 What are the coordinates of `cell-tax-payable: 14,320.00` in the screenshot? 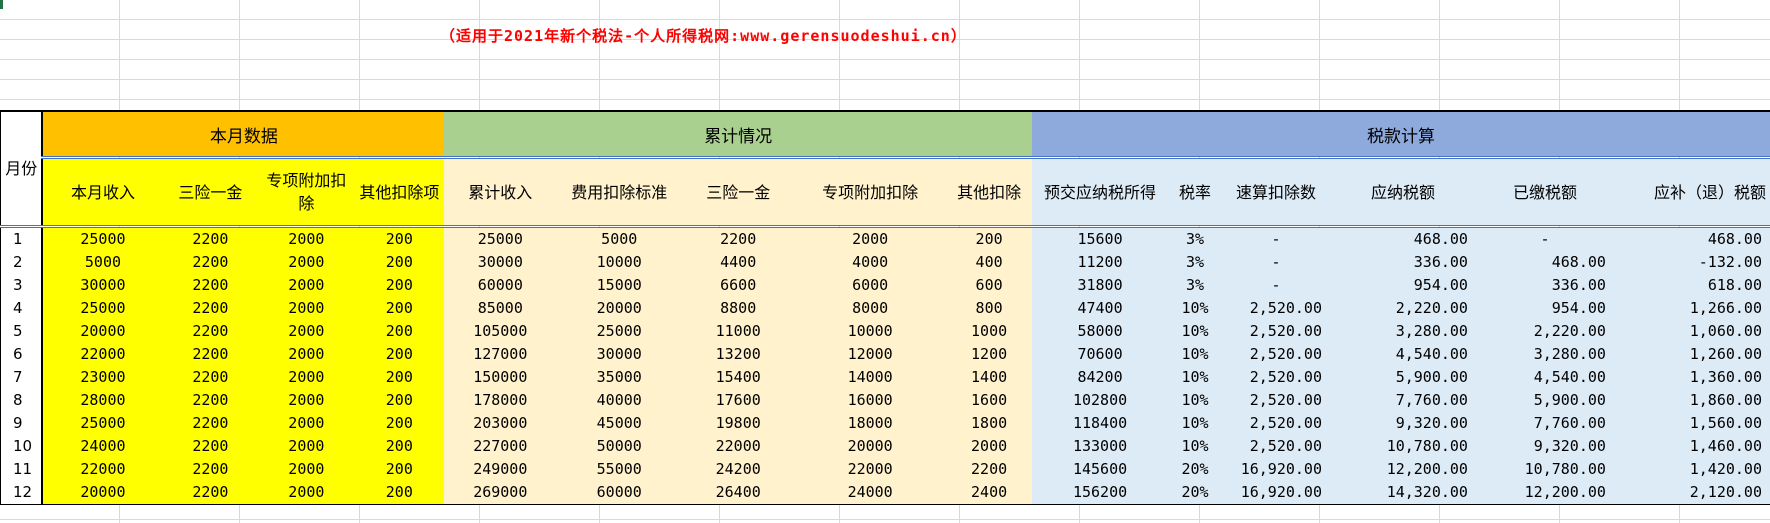 It's located at (1403, 493).